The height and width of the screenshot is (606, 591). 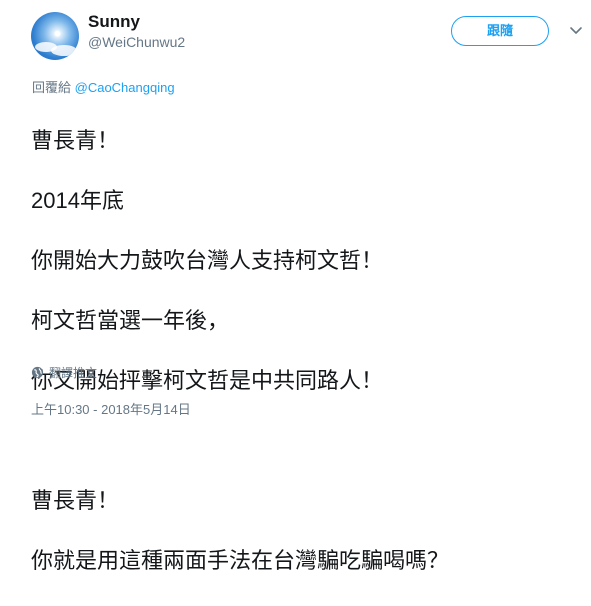 I want to click on tweet-line: 你就是用這種兩面手法在台灣騙吃騙喝嗎？, so click(x=240, y=560).